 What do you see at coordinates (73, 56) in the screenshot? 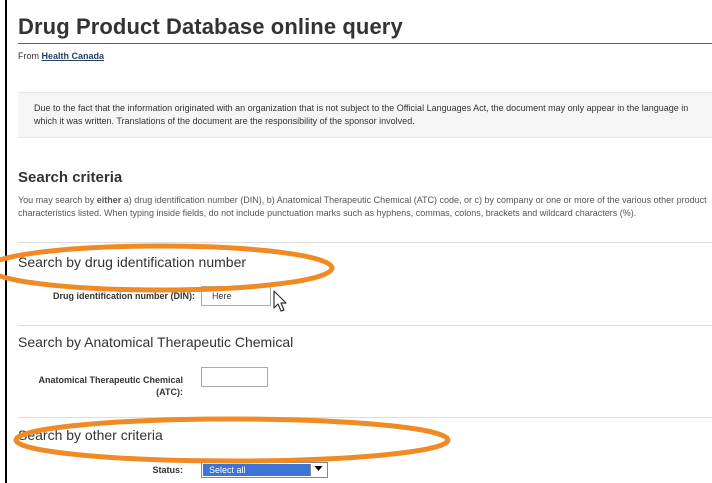
I see `health-canada-link: Health Canada` at bounding box center [73, 56].